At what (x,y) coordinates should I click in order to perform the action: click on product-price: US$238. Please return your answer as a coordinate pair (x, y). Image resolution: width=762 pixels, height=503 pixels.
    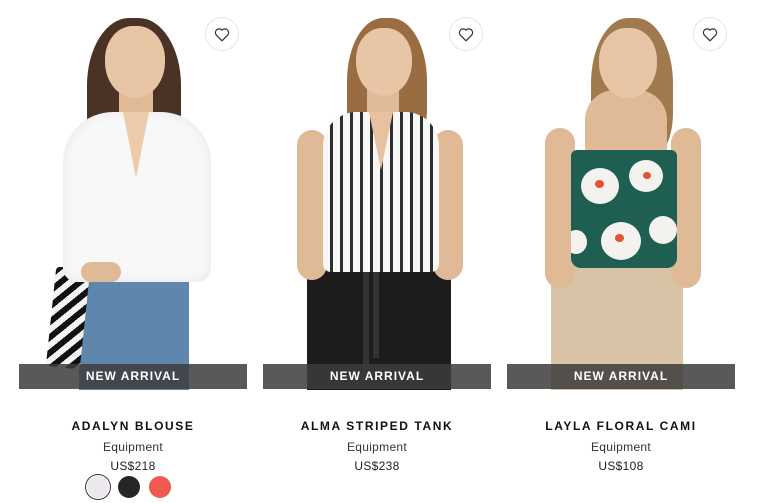
    Looking at the image, I should click on (377, 466).